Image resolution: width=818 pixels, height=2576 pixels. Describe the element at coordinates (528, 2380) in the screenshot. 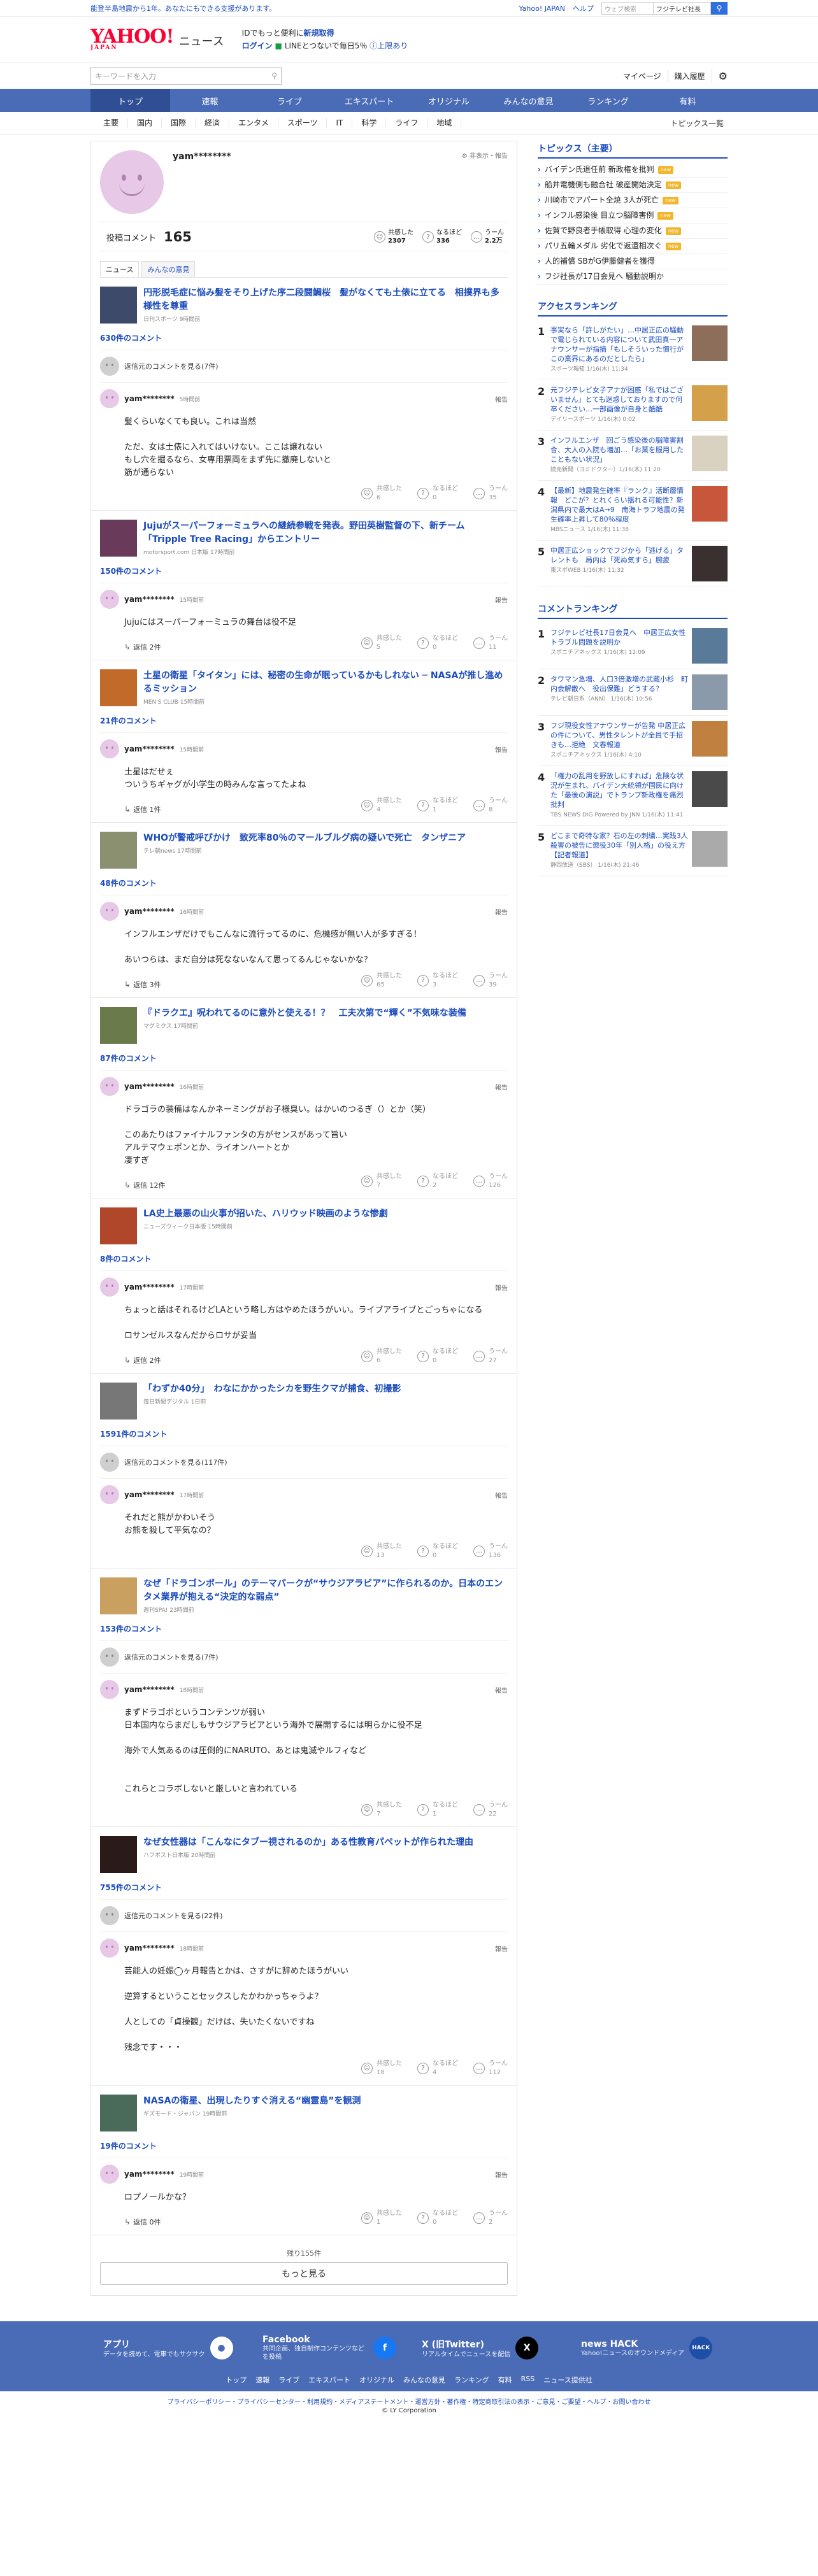

I see `footer-nav-item: RSS` at that location.